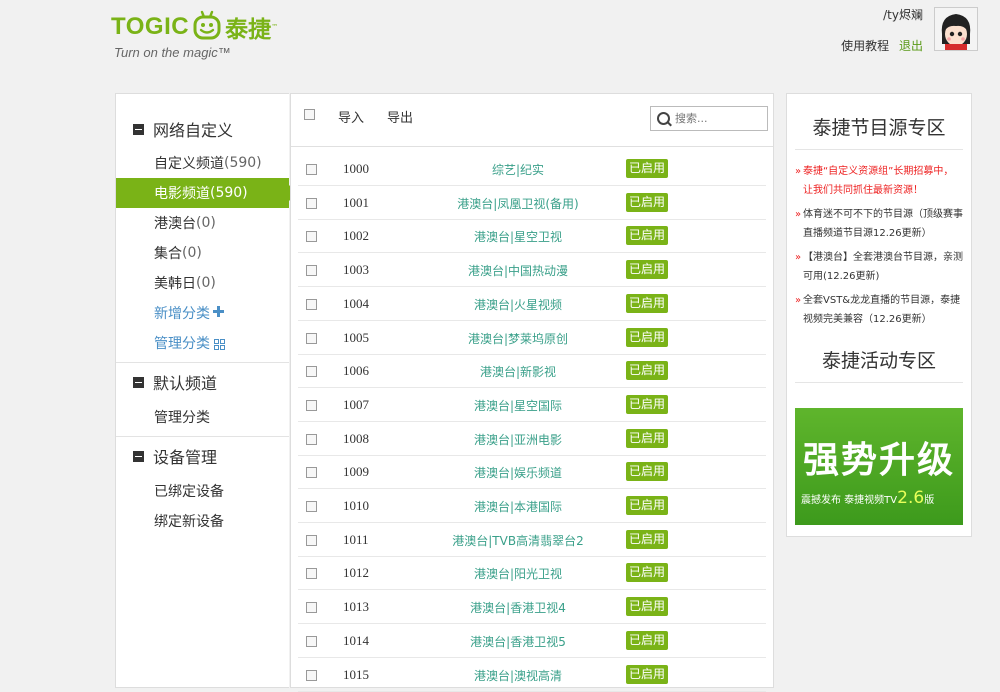 The width and height of the screenshot is (1000, 692). I want to click on tutorial-link: 使用教程, so click(865, 46).